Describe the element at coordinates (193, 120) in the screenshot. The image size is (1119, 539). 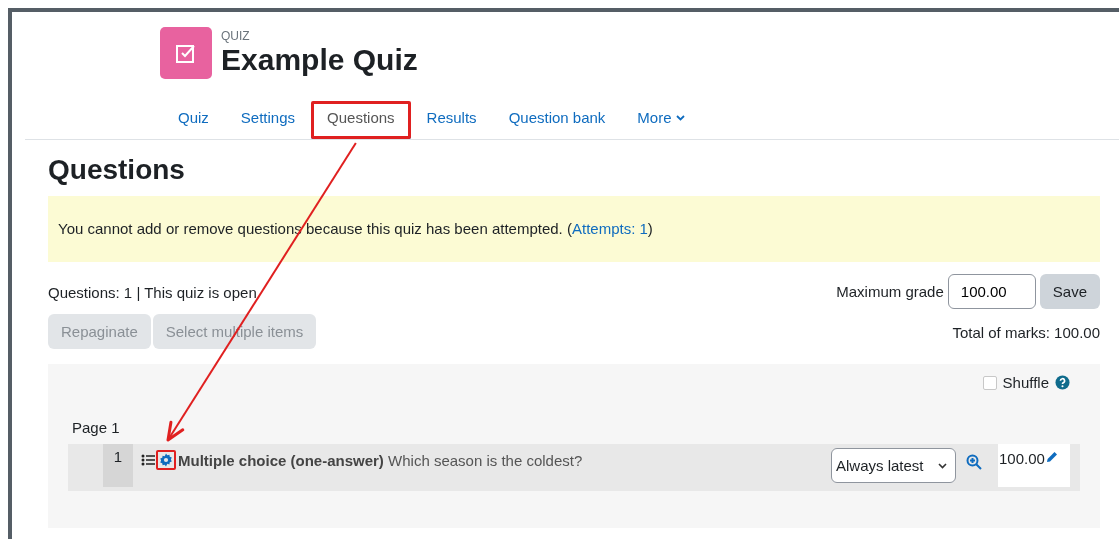
I see `nav-tab: Quiz` at that location.